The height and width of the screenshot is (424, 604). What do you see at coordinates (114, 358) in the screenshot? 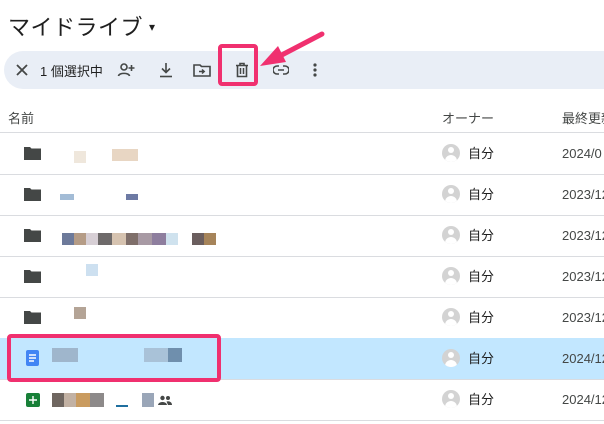
I see `selected-file-highlight` at bounding box center [114, 358].